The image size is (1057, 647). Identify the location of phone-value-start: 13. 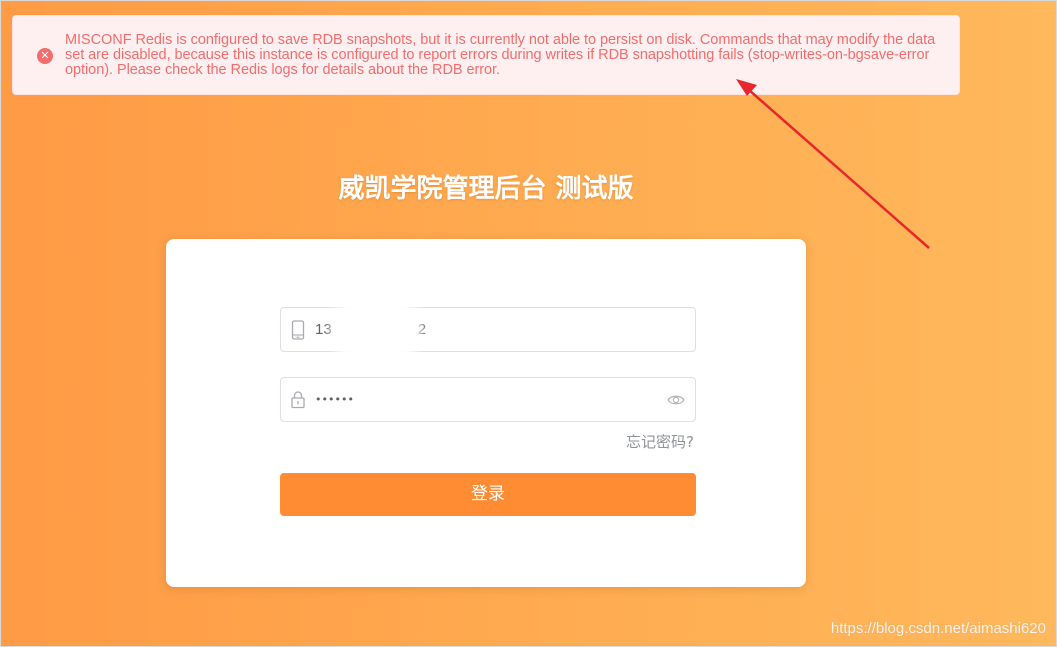
(323, 329).